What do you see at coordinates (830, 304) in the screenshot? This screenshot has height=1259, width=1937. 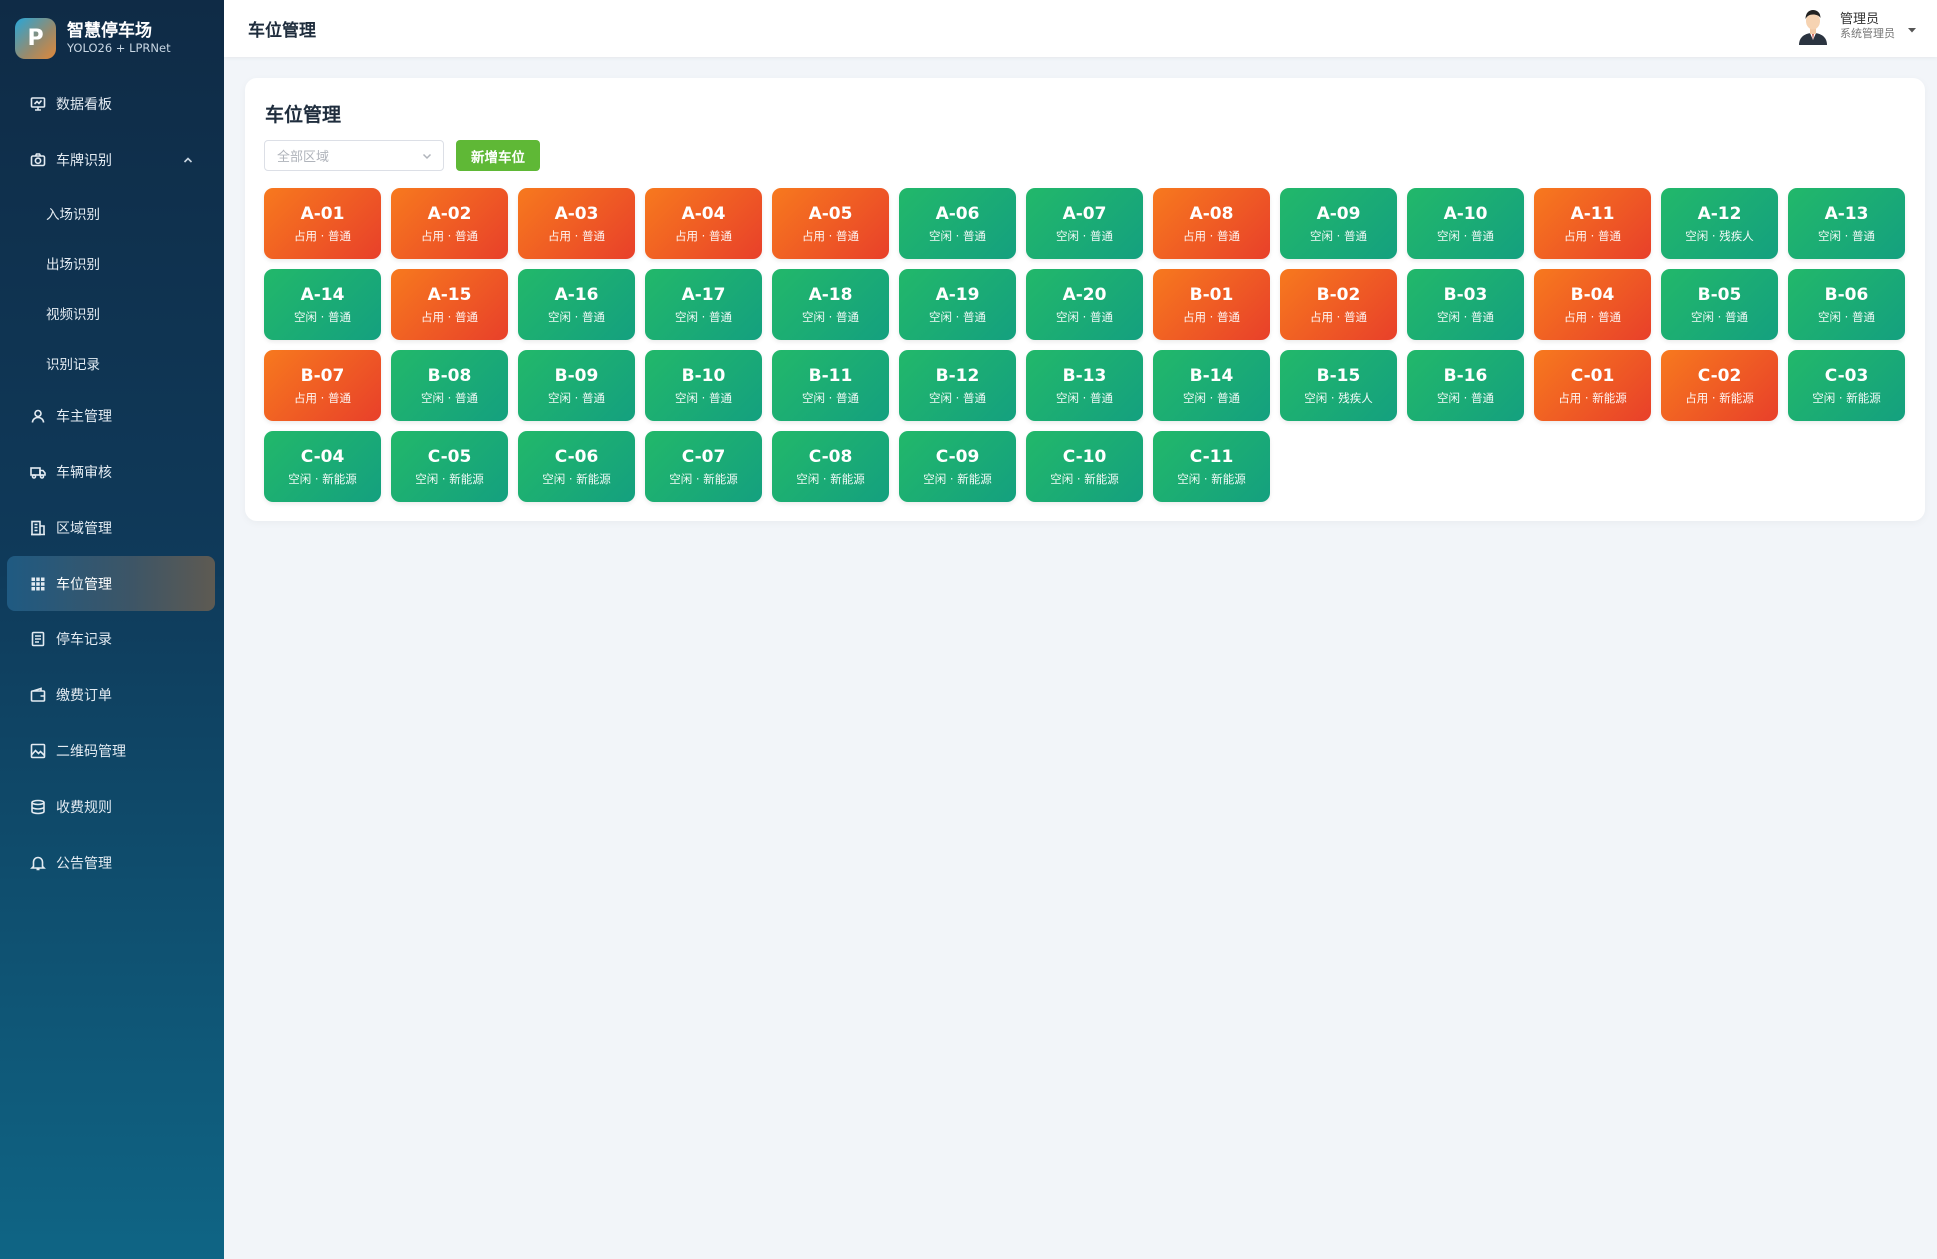 I see `parking-slot-a-18: A-18 空闲 · 普通` at bounding box center [830, 304].